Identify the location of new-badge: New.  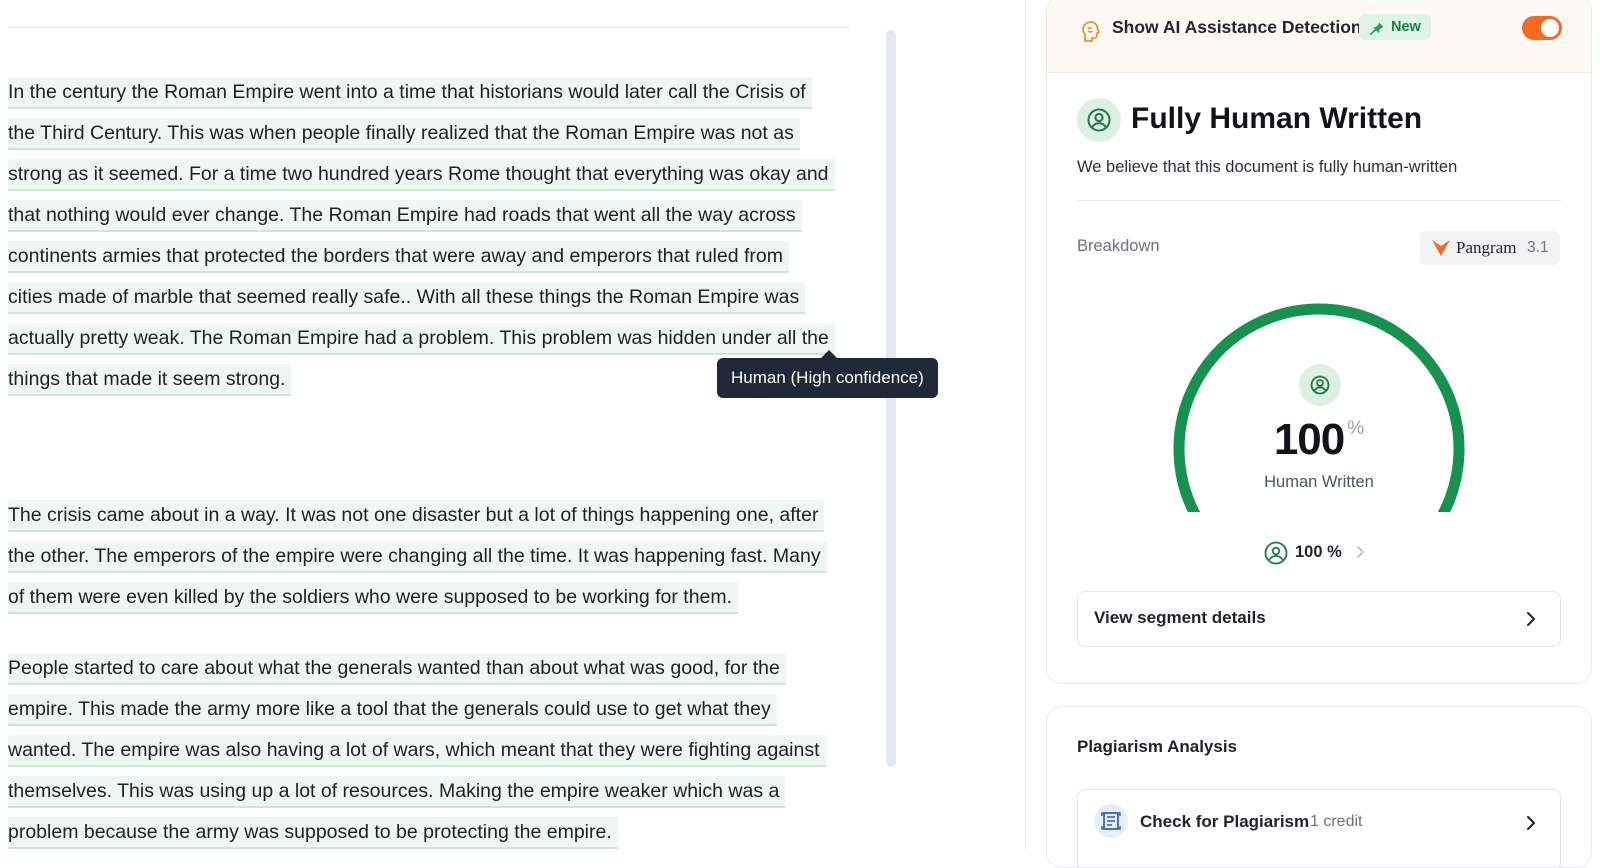
(1395, 27).